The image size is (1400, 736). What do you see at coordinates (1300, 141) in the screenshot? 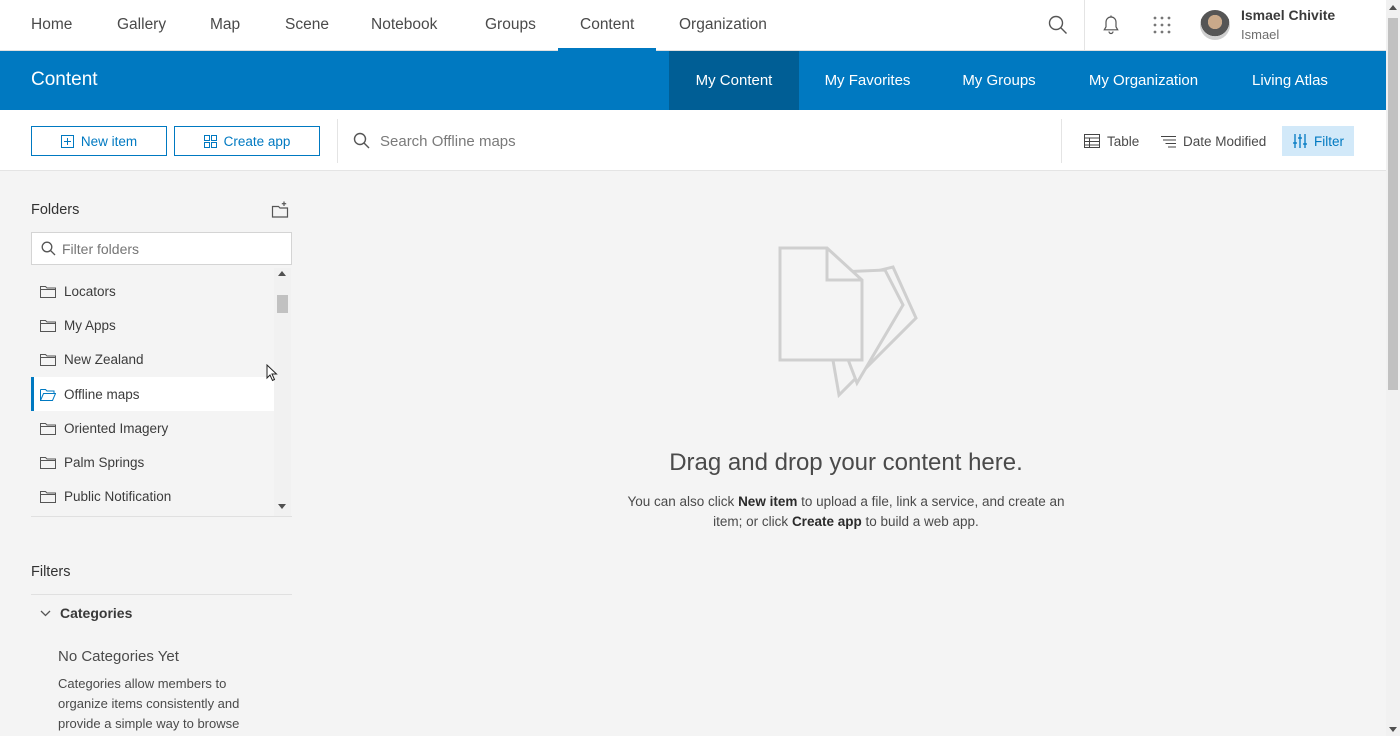
I see `filter-icon` at bounding box center [1300, 141].